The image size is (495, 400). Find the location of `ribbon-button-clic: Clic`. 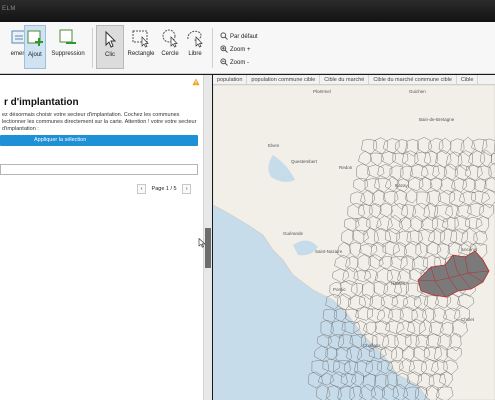

ribbon-button-clic: Clic is located at coordinates (110, 47).